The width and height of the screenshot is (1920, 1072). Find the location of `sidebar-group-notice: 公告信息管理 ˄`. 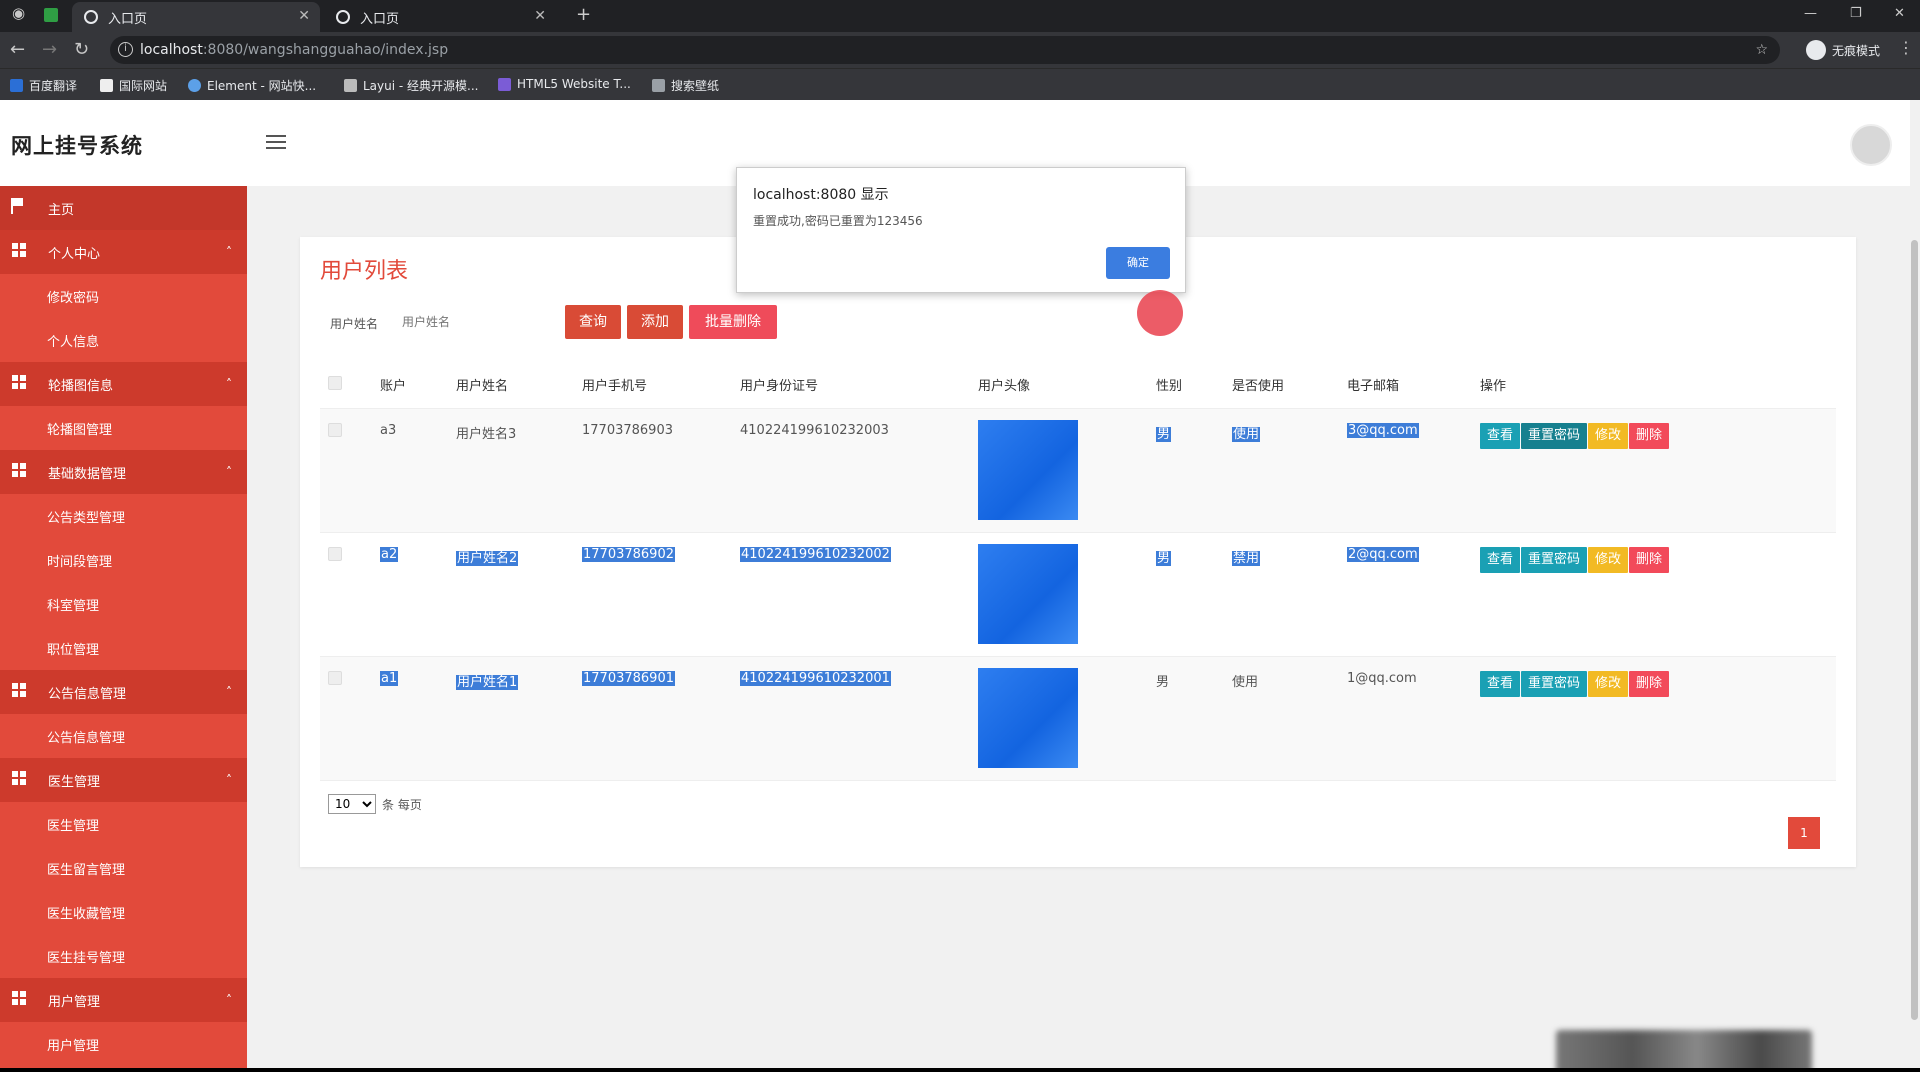

sidebar-group-notice: 公告信息管理 ˄ is located at coordinates (123, 692).